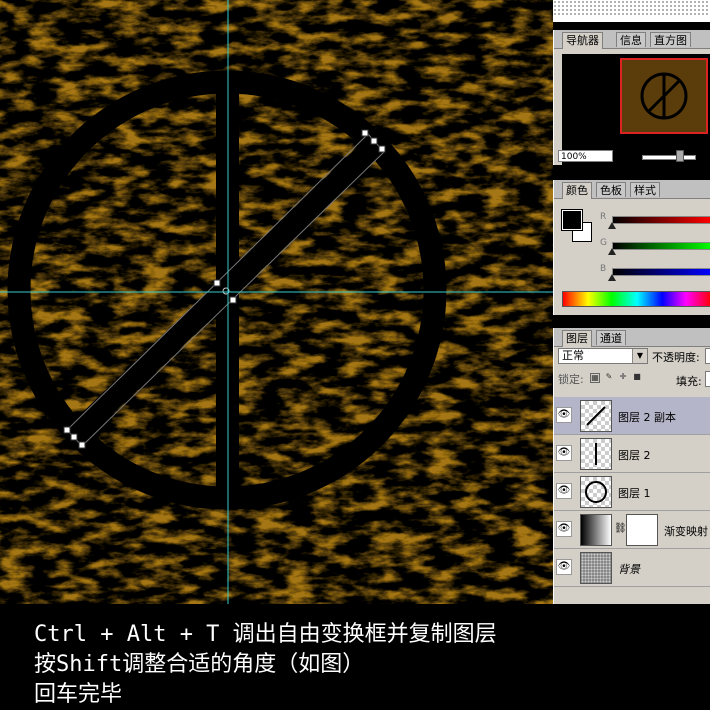 The width and height of the screenshot is (710, 710). Describe the element at coordinates (629, 569) in the screenshot. I see `layer-name: 背景` at that location.